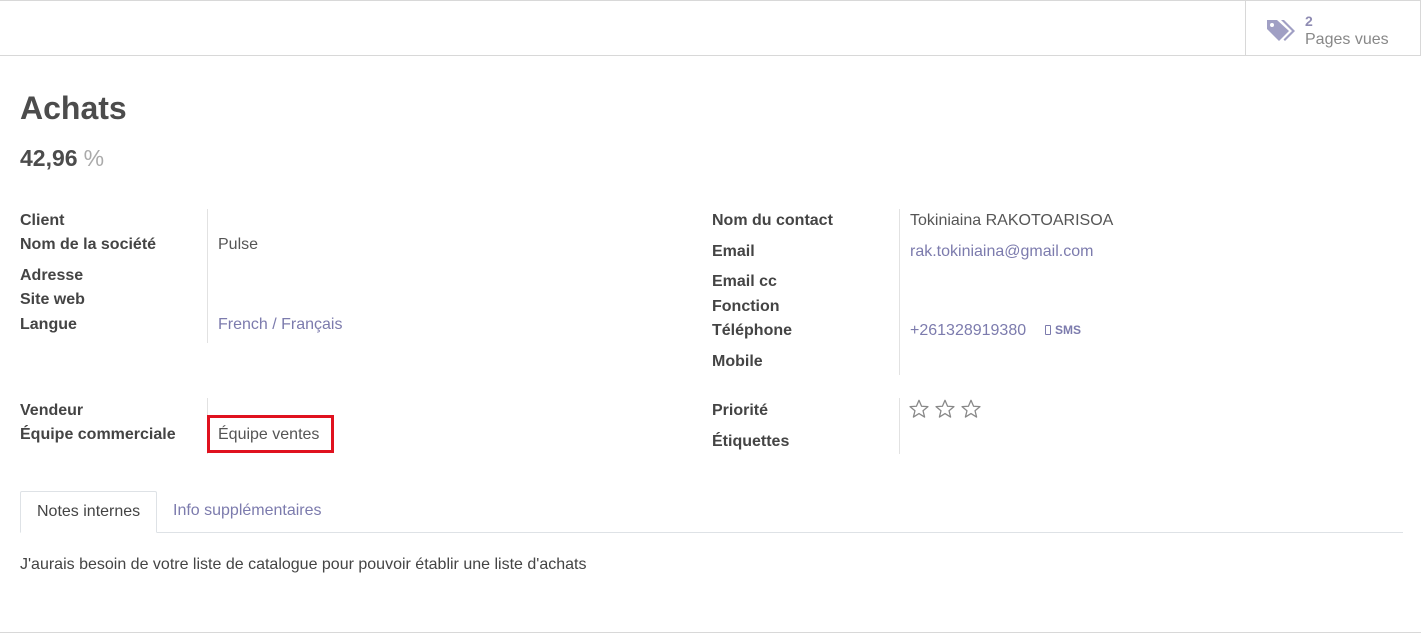 The image size is (1421, 635). What do you see at coordinates (1068, 330) in the screenshot?
I see `sms-label: SMS` at bounding box center [1068, 330].